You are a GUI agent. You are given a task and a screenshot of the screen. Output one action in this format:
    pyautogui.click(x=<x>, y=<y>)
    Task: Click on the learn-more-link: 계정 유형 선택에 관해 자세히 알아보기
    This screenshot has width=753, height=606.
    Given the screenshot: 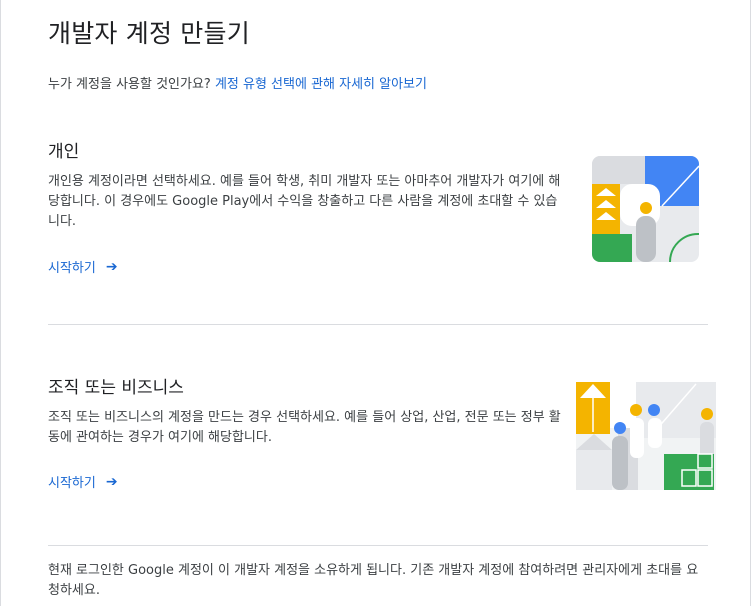 What is the action you would take?
    pyautogui.click(x=321, y=84)
    